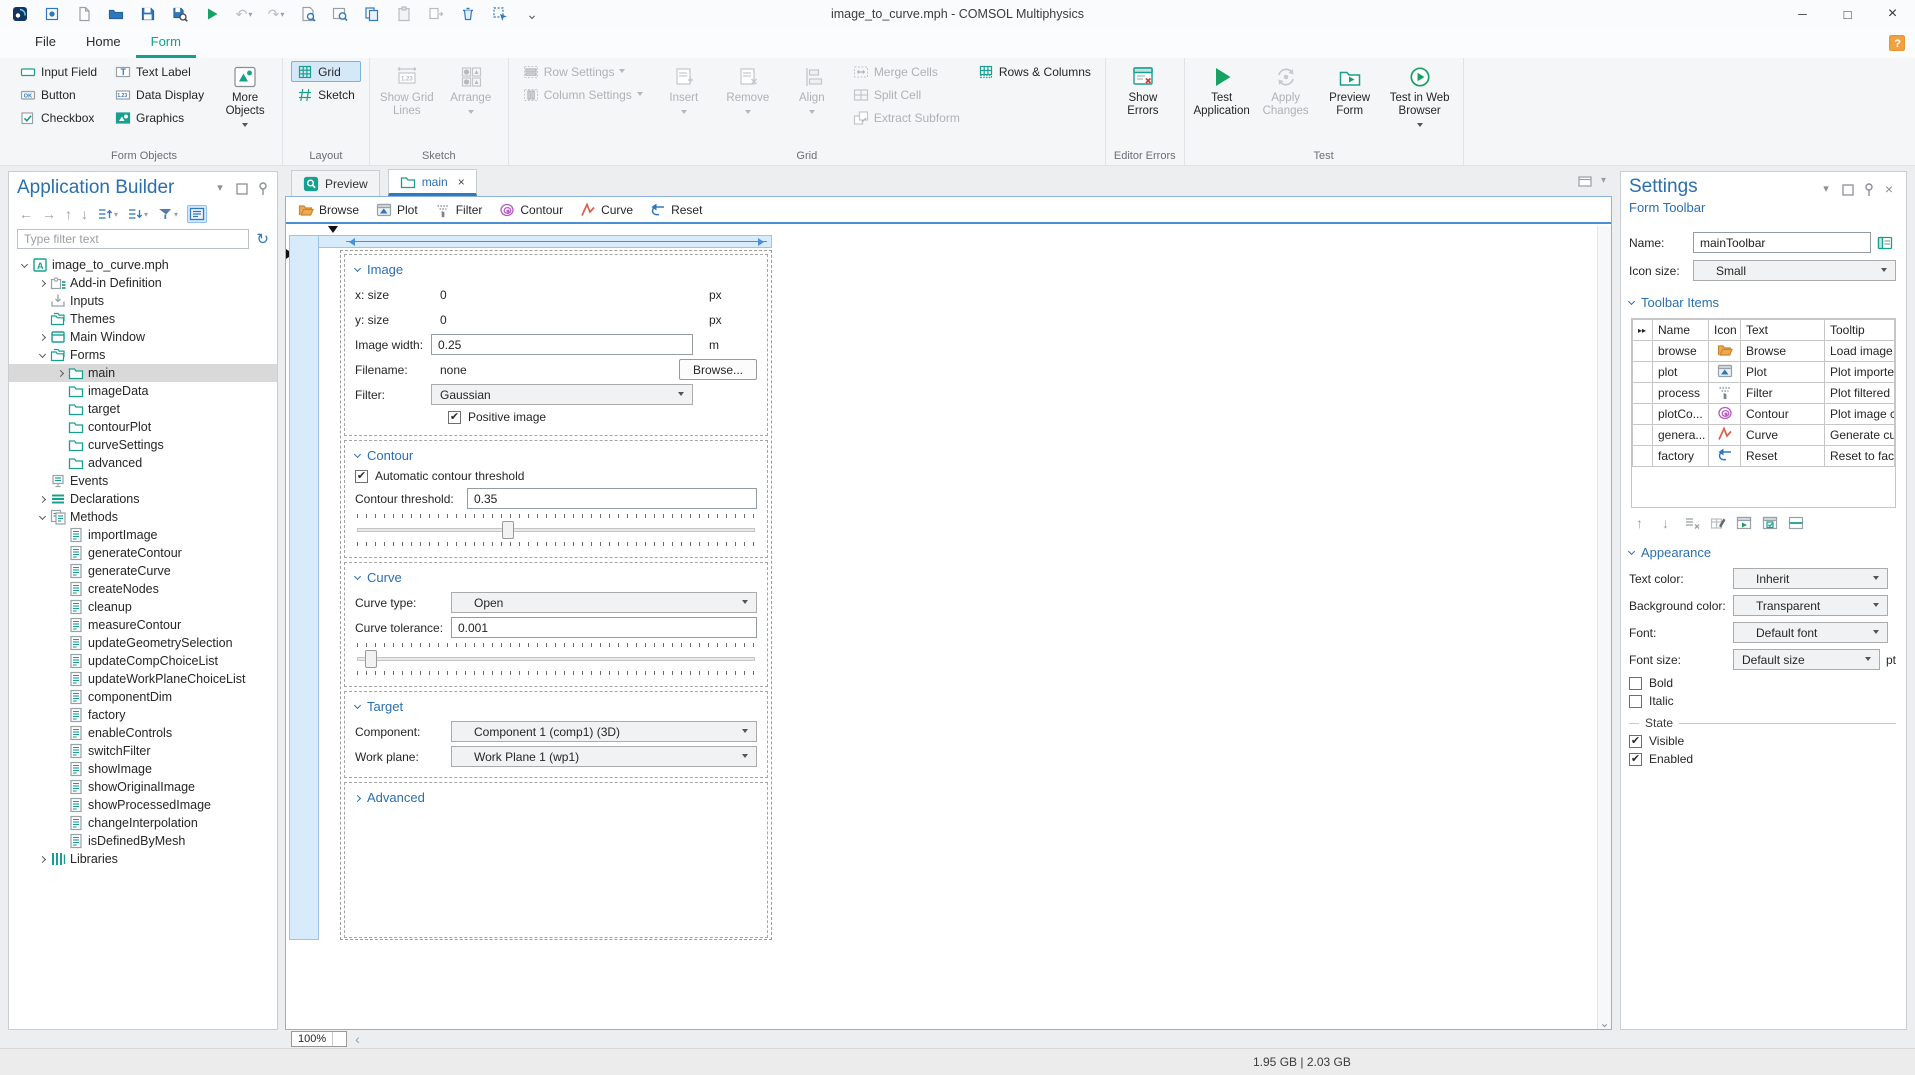 This screenshot has width=1915, height=1075. What do you see at coordinates (1639, 523) in the screenshot?
I see `item-up-icon: ↑` at bounding box center [1639, 523].